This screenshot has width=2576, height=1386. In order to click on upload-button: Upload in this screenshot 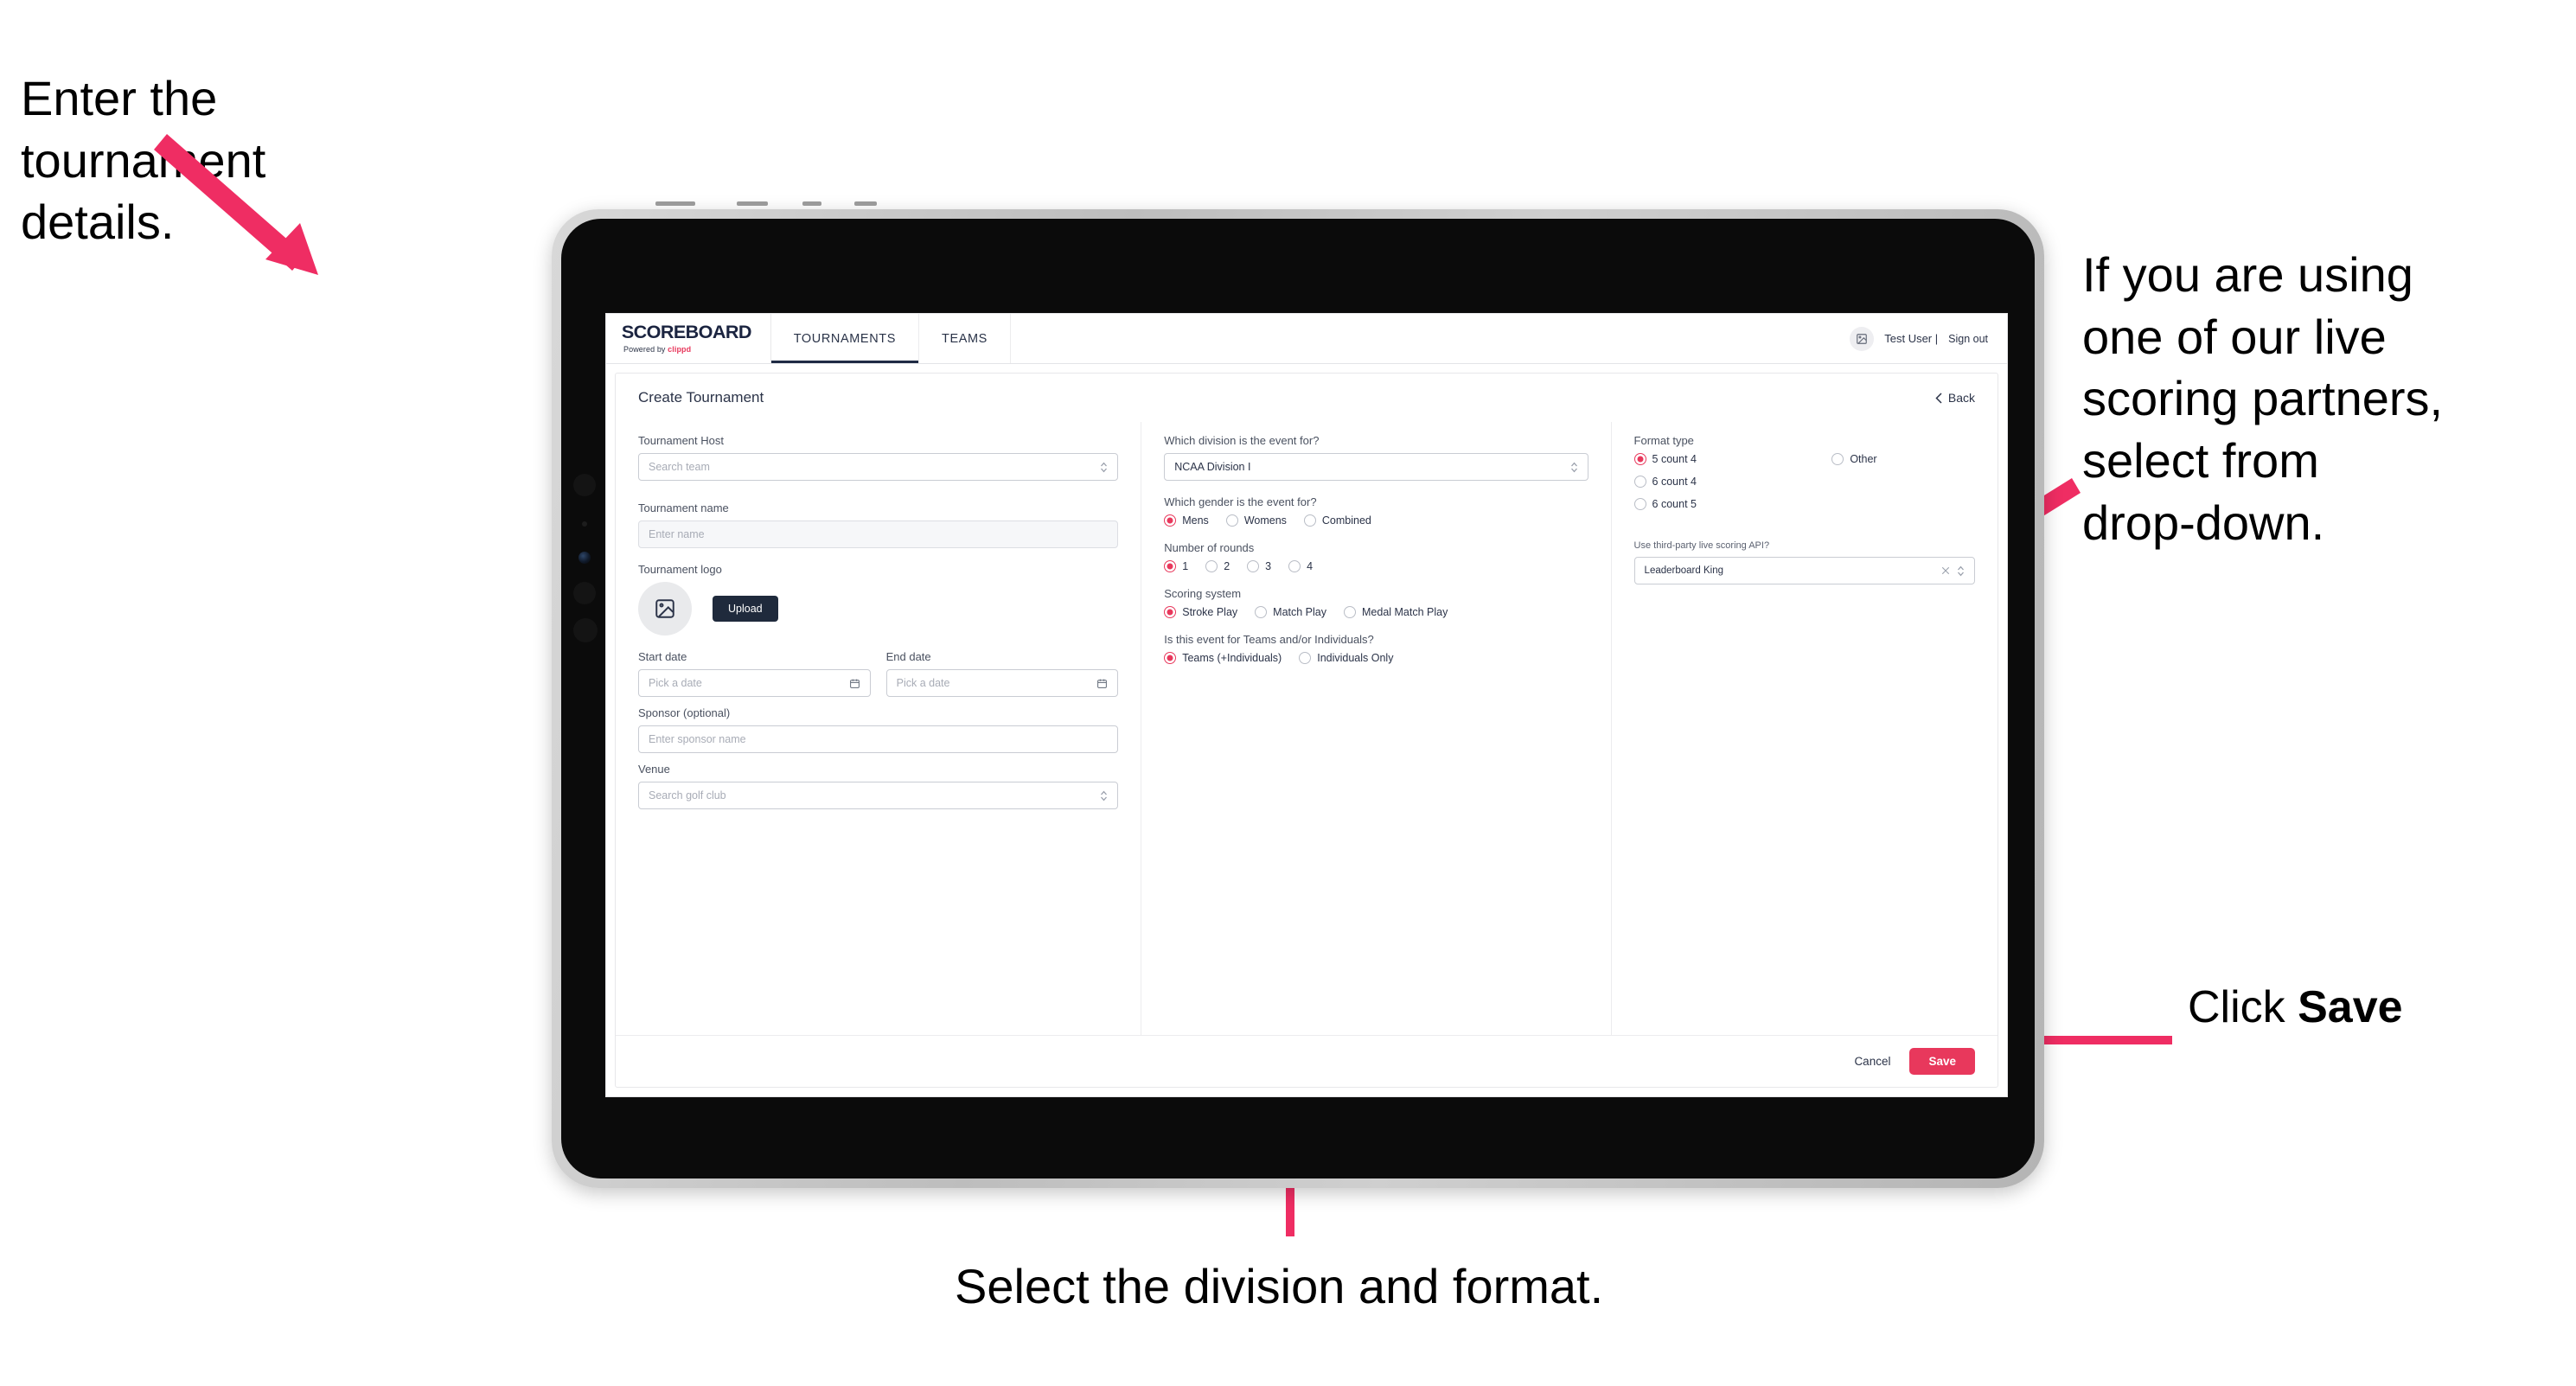, I will do `click(746, 609)`.